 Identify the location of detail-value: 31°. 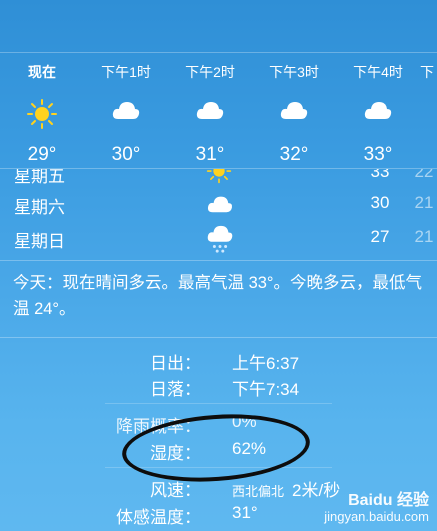
(245, 512).